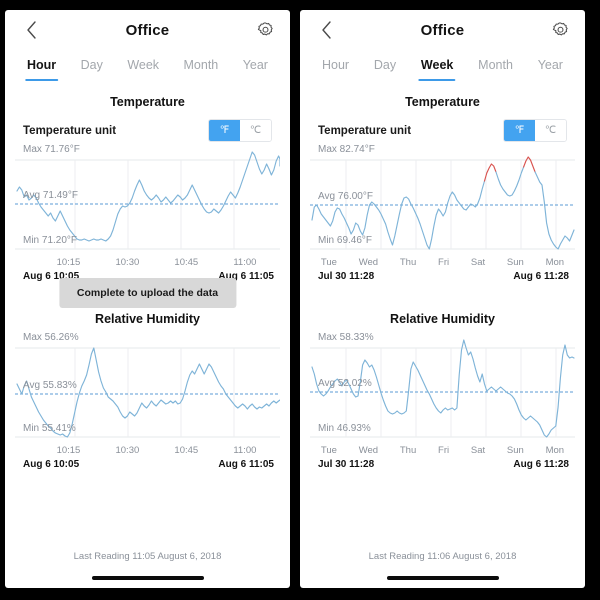 Image resolution: width=600 pixels, height=600 pixels. I want to click on temperature-x-axis: 10:15 10:30 10:45 11:00, so click(147, 262).